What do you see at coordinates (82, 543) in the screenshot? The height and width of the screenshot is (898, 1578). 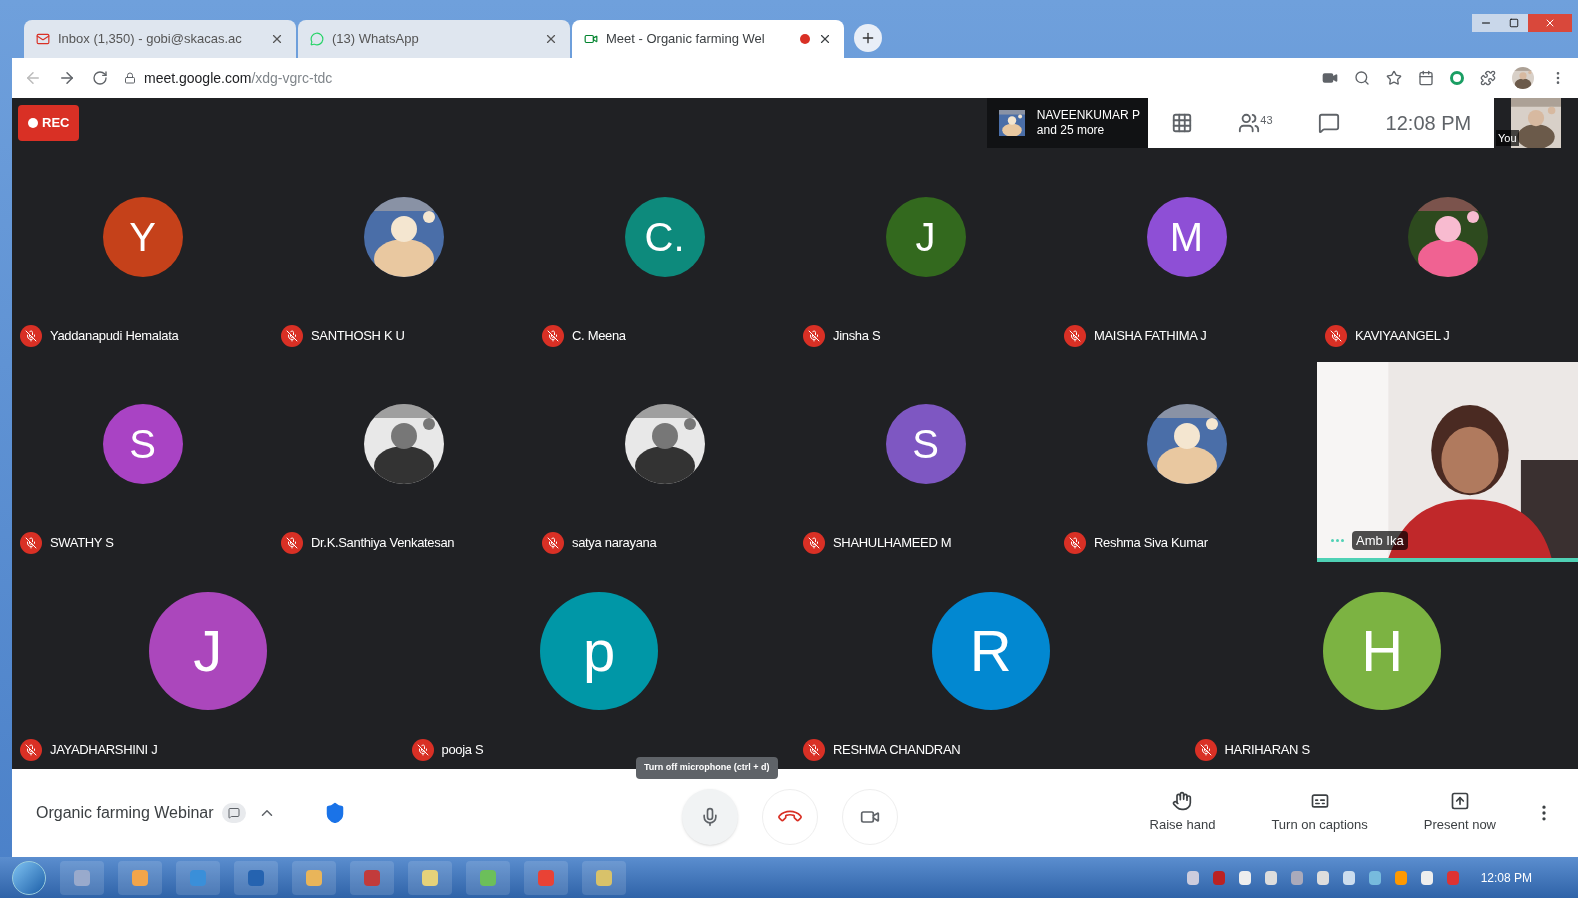 I see `participant-name: SWATHY S` at bounding box center [82, 543].